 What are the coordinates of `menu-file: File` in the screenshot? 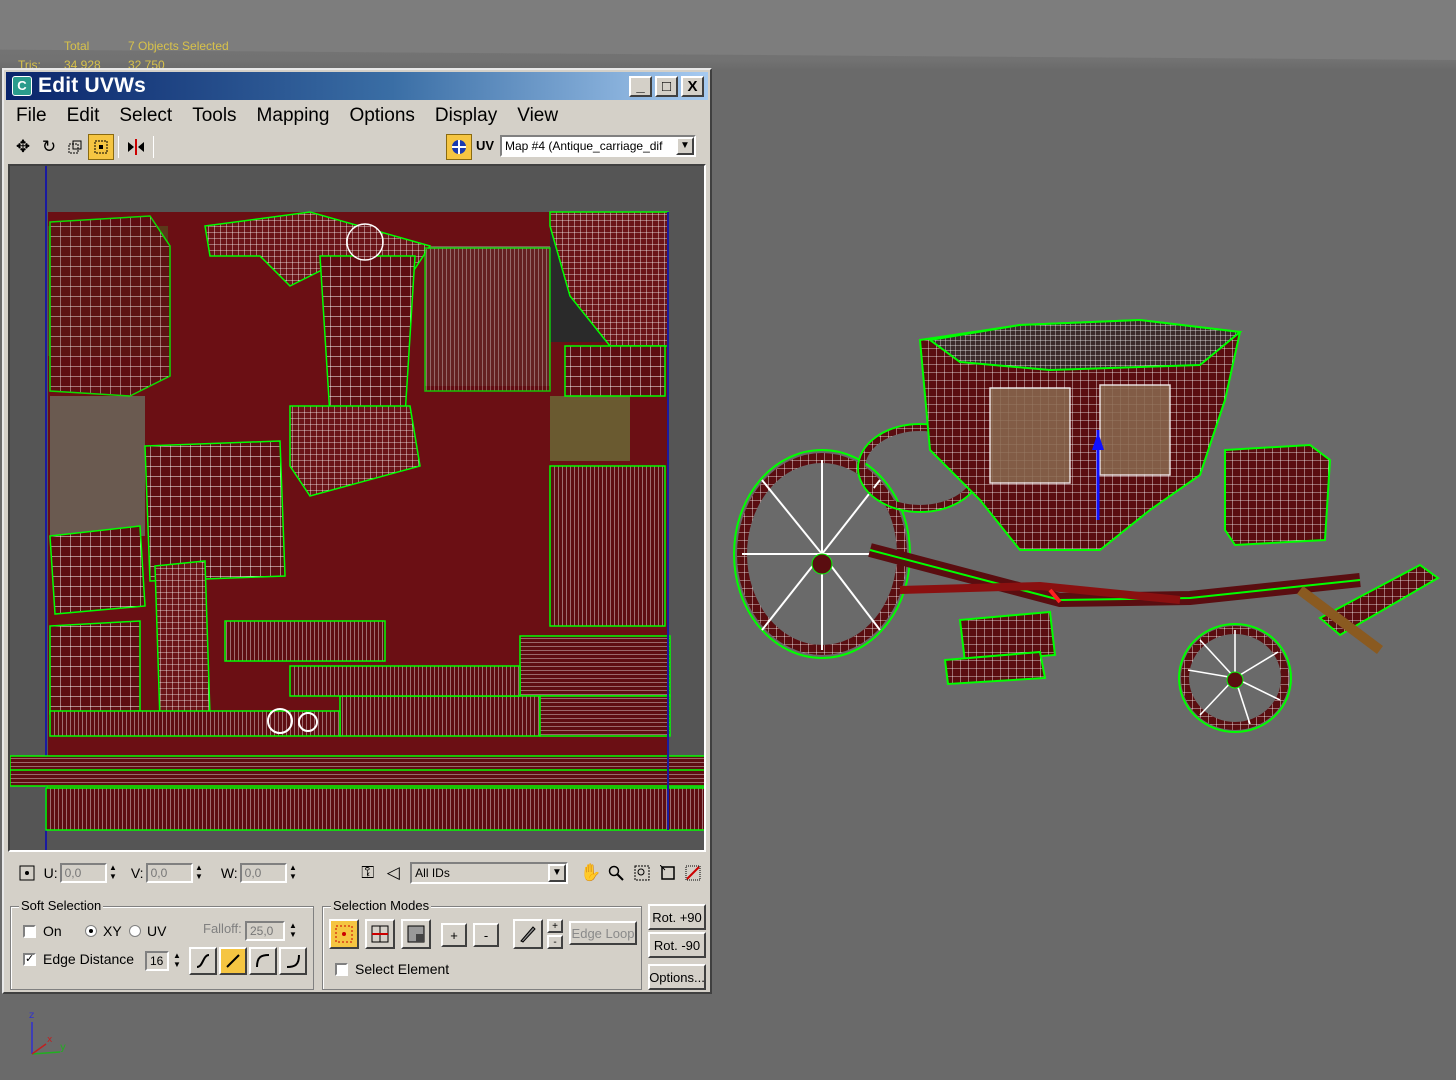 It's located at (36, 116).